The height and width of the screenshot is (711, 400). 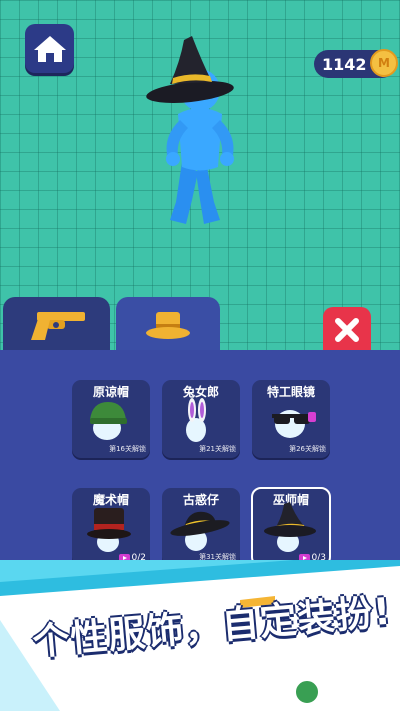 I want to click on home-icon, so click(x=49, y=48).